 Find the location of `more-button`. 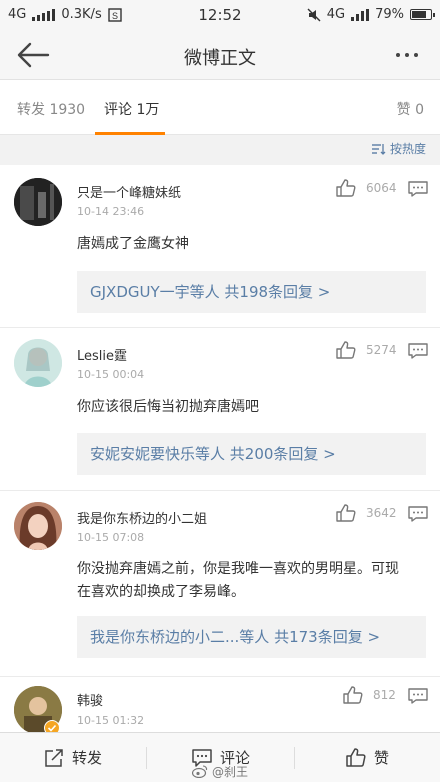

more-button is located at coordinates (407, 55).